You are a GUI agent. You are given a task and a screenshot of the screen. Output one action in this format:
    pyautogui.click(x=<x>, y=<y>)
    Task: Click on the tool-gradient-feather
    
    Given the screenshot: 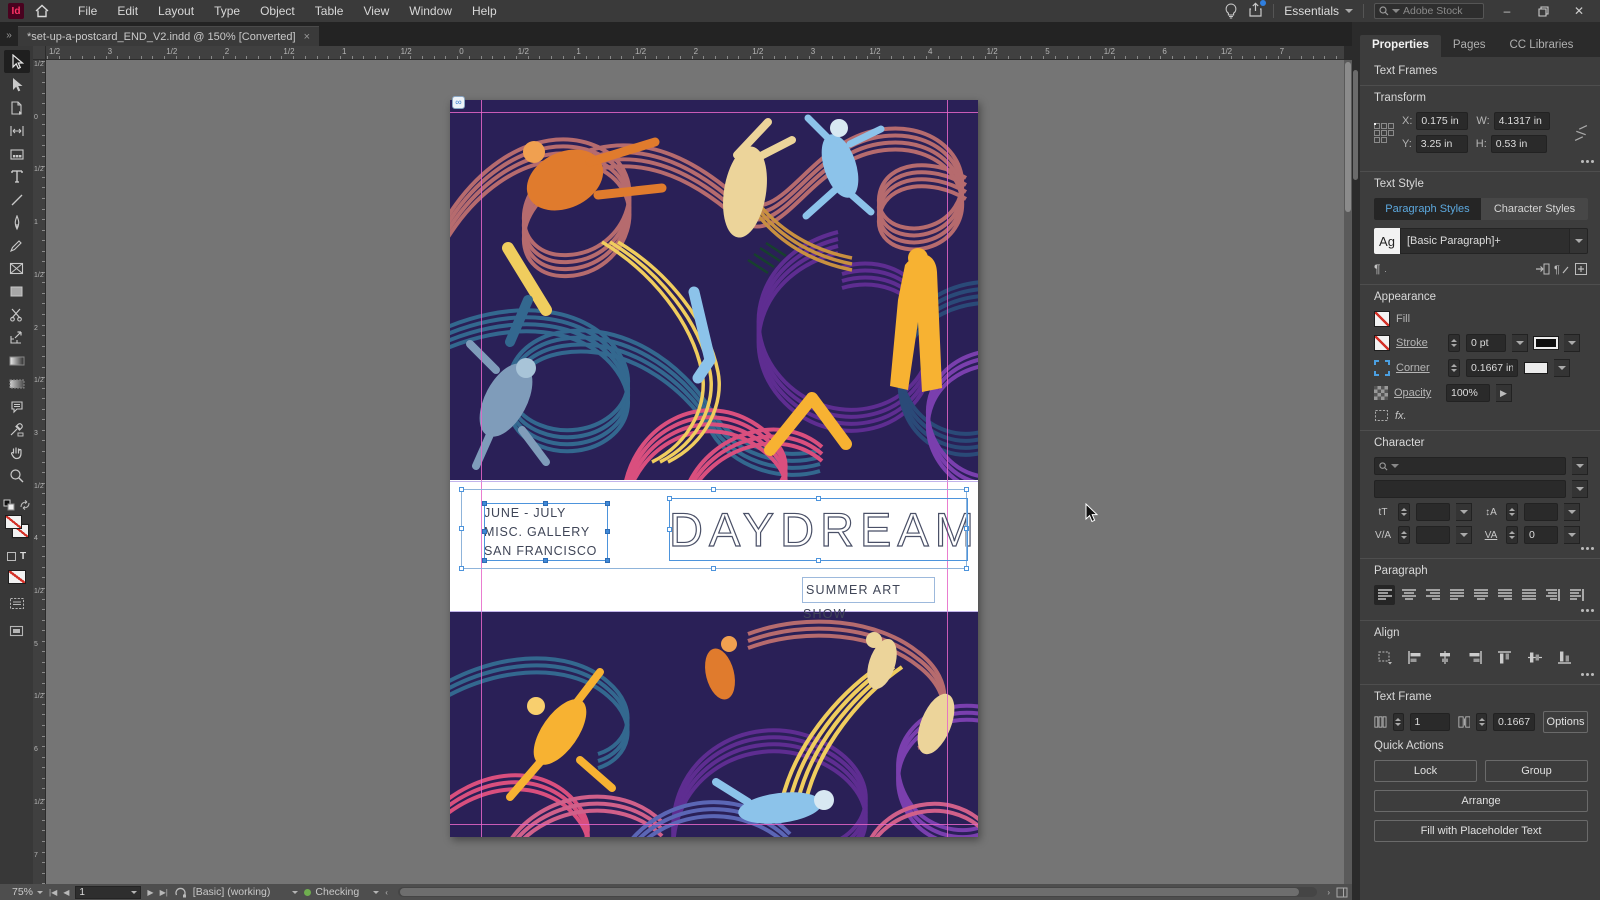 What is the action you would take?
    pyautogui.click(x=17, y=383)
    